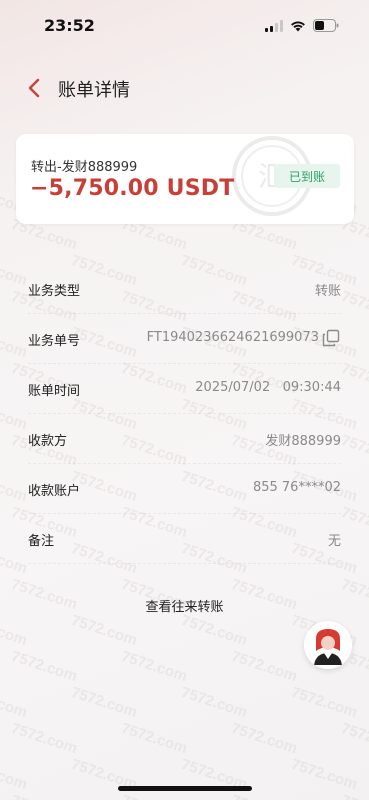 The height and width of the screenshot is (800, 369). Describe the element at coordinates (298, 25) in the screenshot. I see `wifi-icon` at that location.